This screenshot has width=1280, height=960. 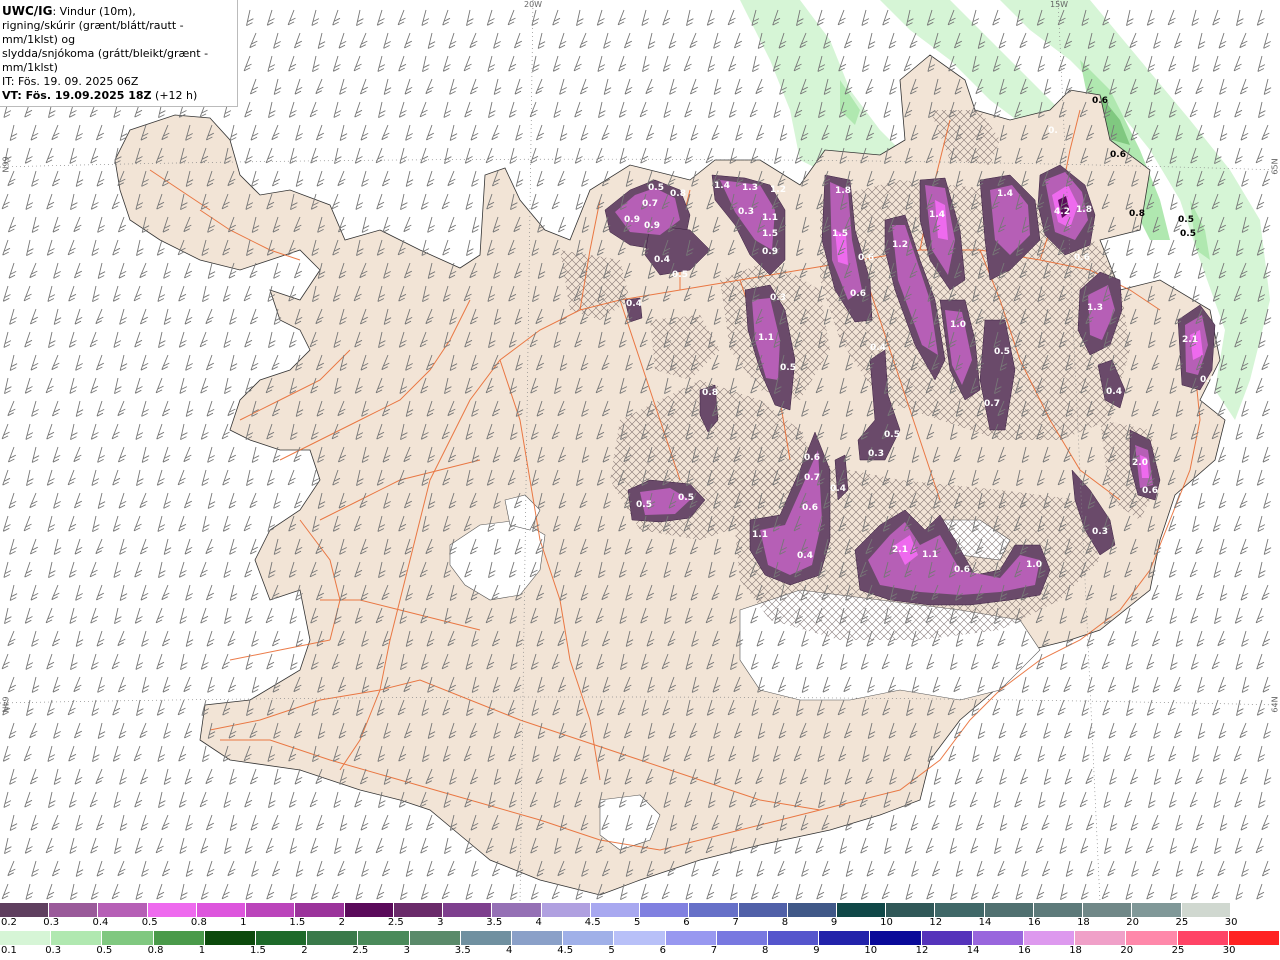 I want to click on precip-value-label: 0., so click(x=1053, y=131).